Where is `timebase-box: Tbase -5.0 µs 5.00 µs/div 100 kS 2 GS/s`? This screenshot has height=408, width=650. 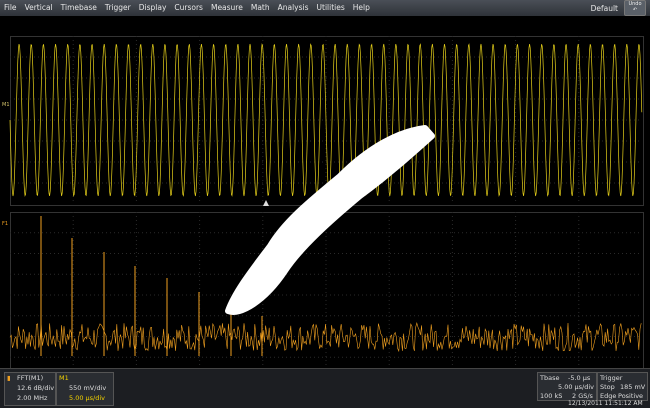 timebase-box: Tbase -5.0 µs 5.00 µs/div 100 kS 2 GS/s is located at coordinates (567, 386).